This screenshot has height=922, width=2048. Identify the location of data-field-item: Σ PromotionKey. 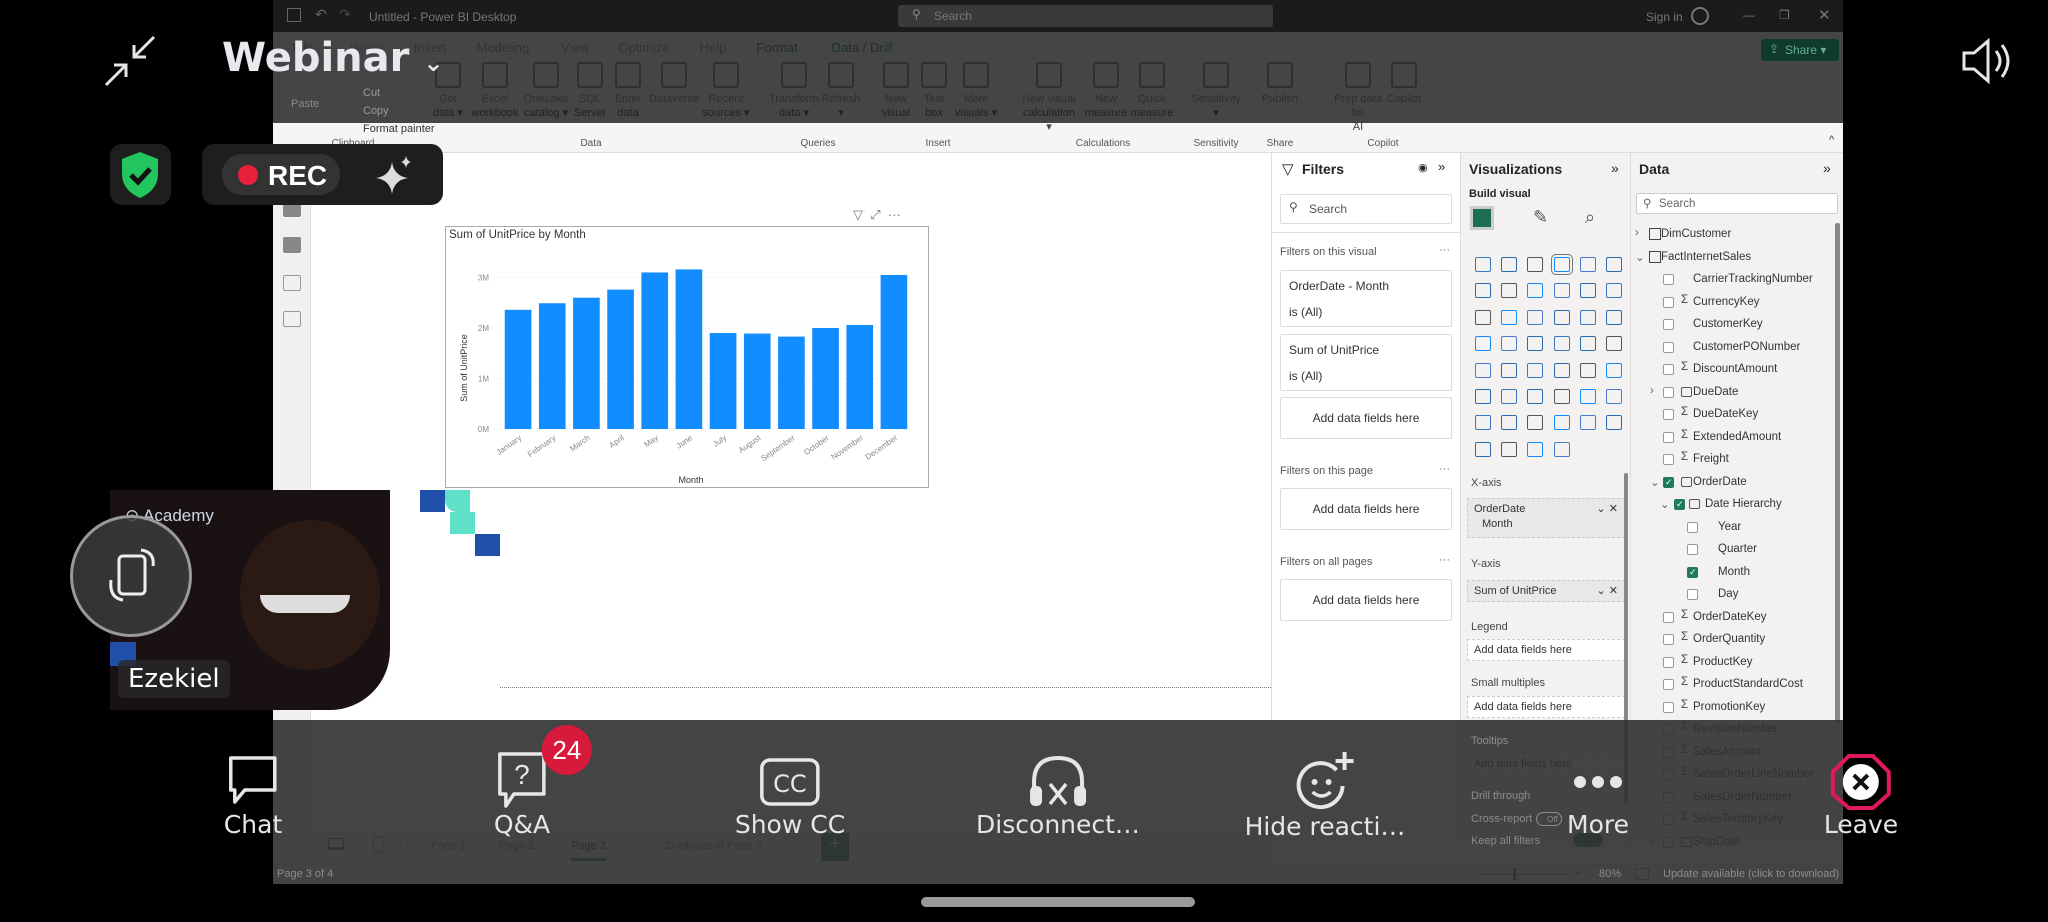
(1731, 708).